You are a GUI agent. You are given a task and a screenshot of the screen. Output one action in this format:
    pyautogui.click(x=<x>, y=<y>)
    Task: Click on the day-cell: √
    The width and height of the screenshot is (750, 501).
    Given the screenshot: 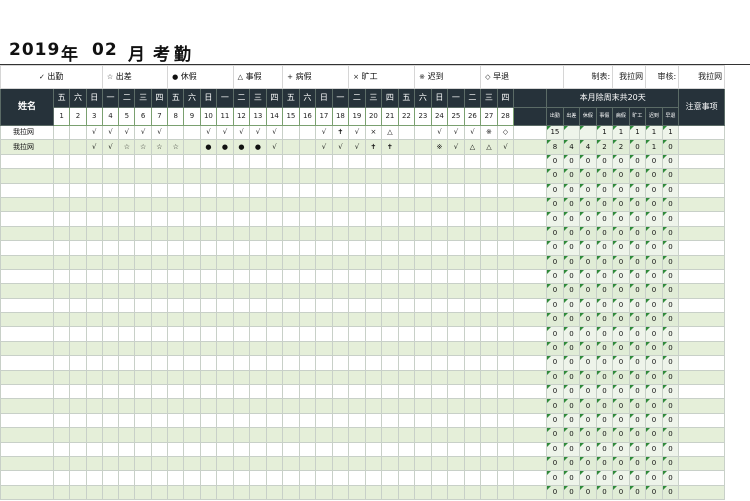 What is the action you would take?
    pyautogui.click(x=472, y=132)
    